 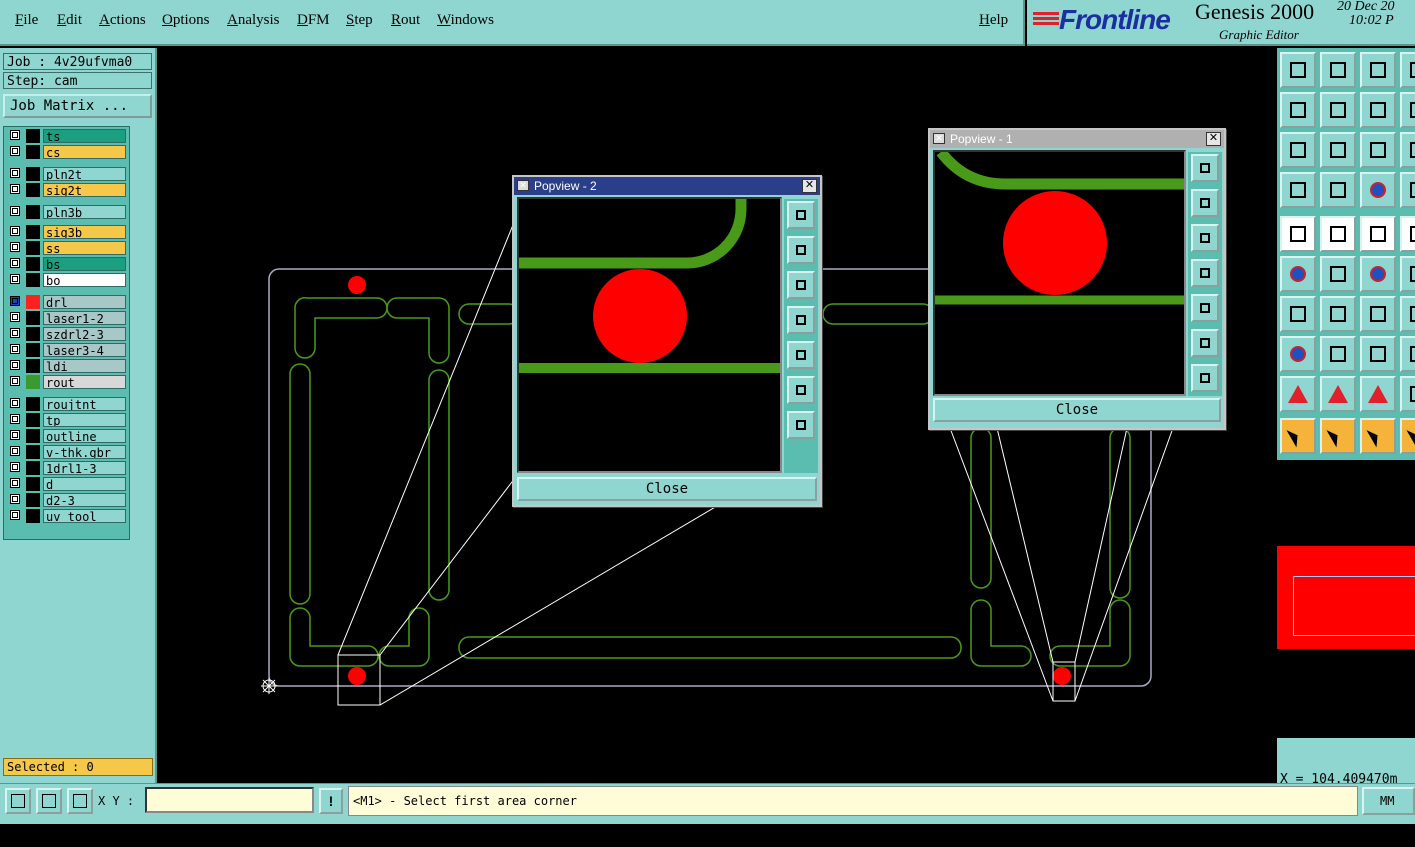 What do you see at coordinates (801, 355) in the screenshot?
I see `pan-right-icon` at bounding box center [801, 355].